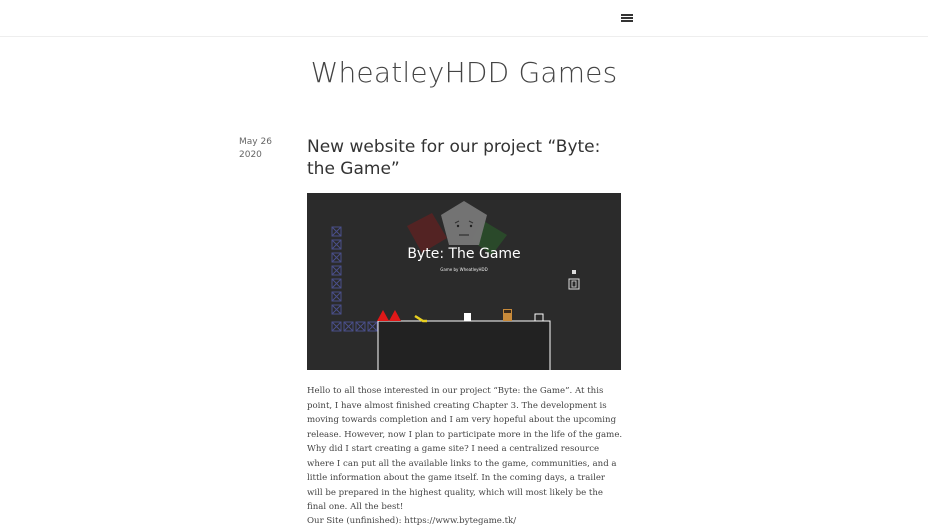 This screenshot has height=528, width=928. What do you see at coordinates (464, 254) in the screenshot?
I see `game-logo-title: Byte: The Game` at bounding box center [464, 254].